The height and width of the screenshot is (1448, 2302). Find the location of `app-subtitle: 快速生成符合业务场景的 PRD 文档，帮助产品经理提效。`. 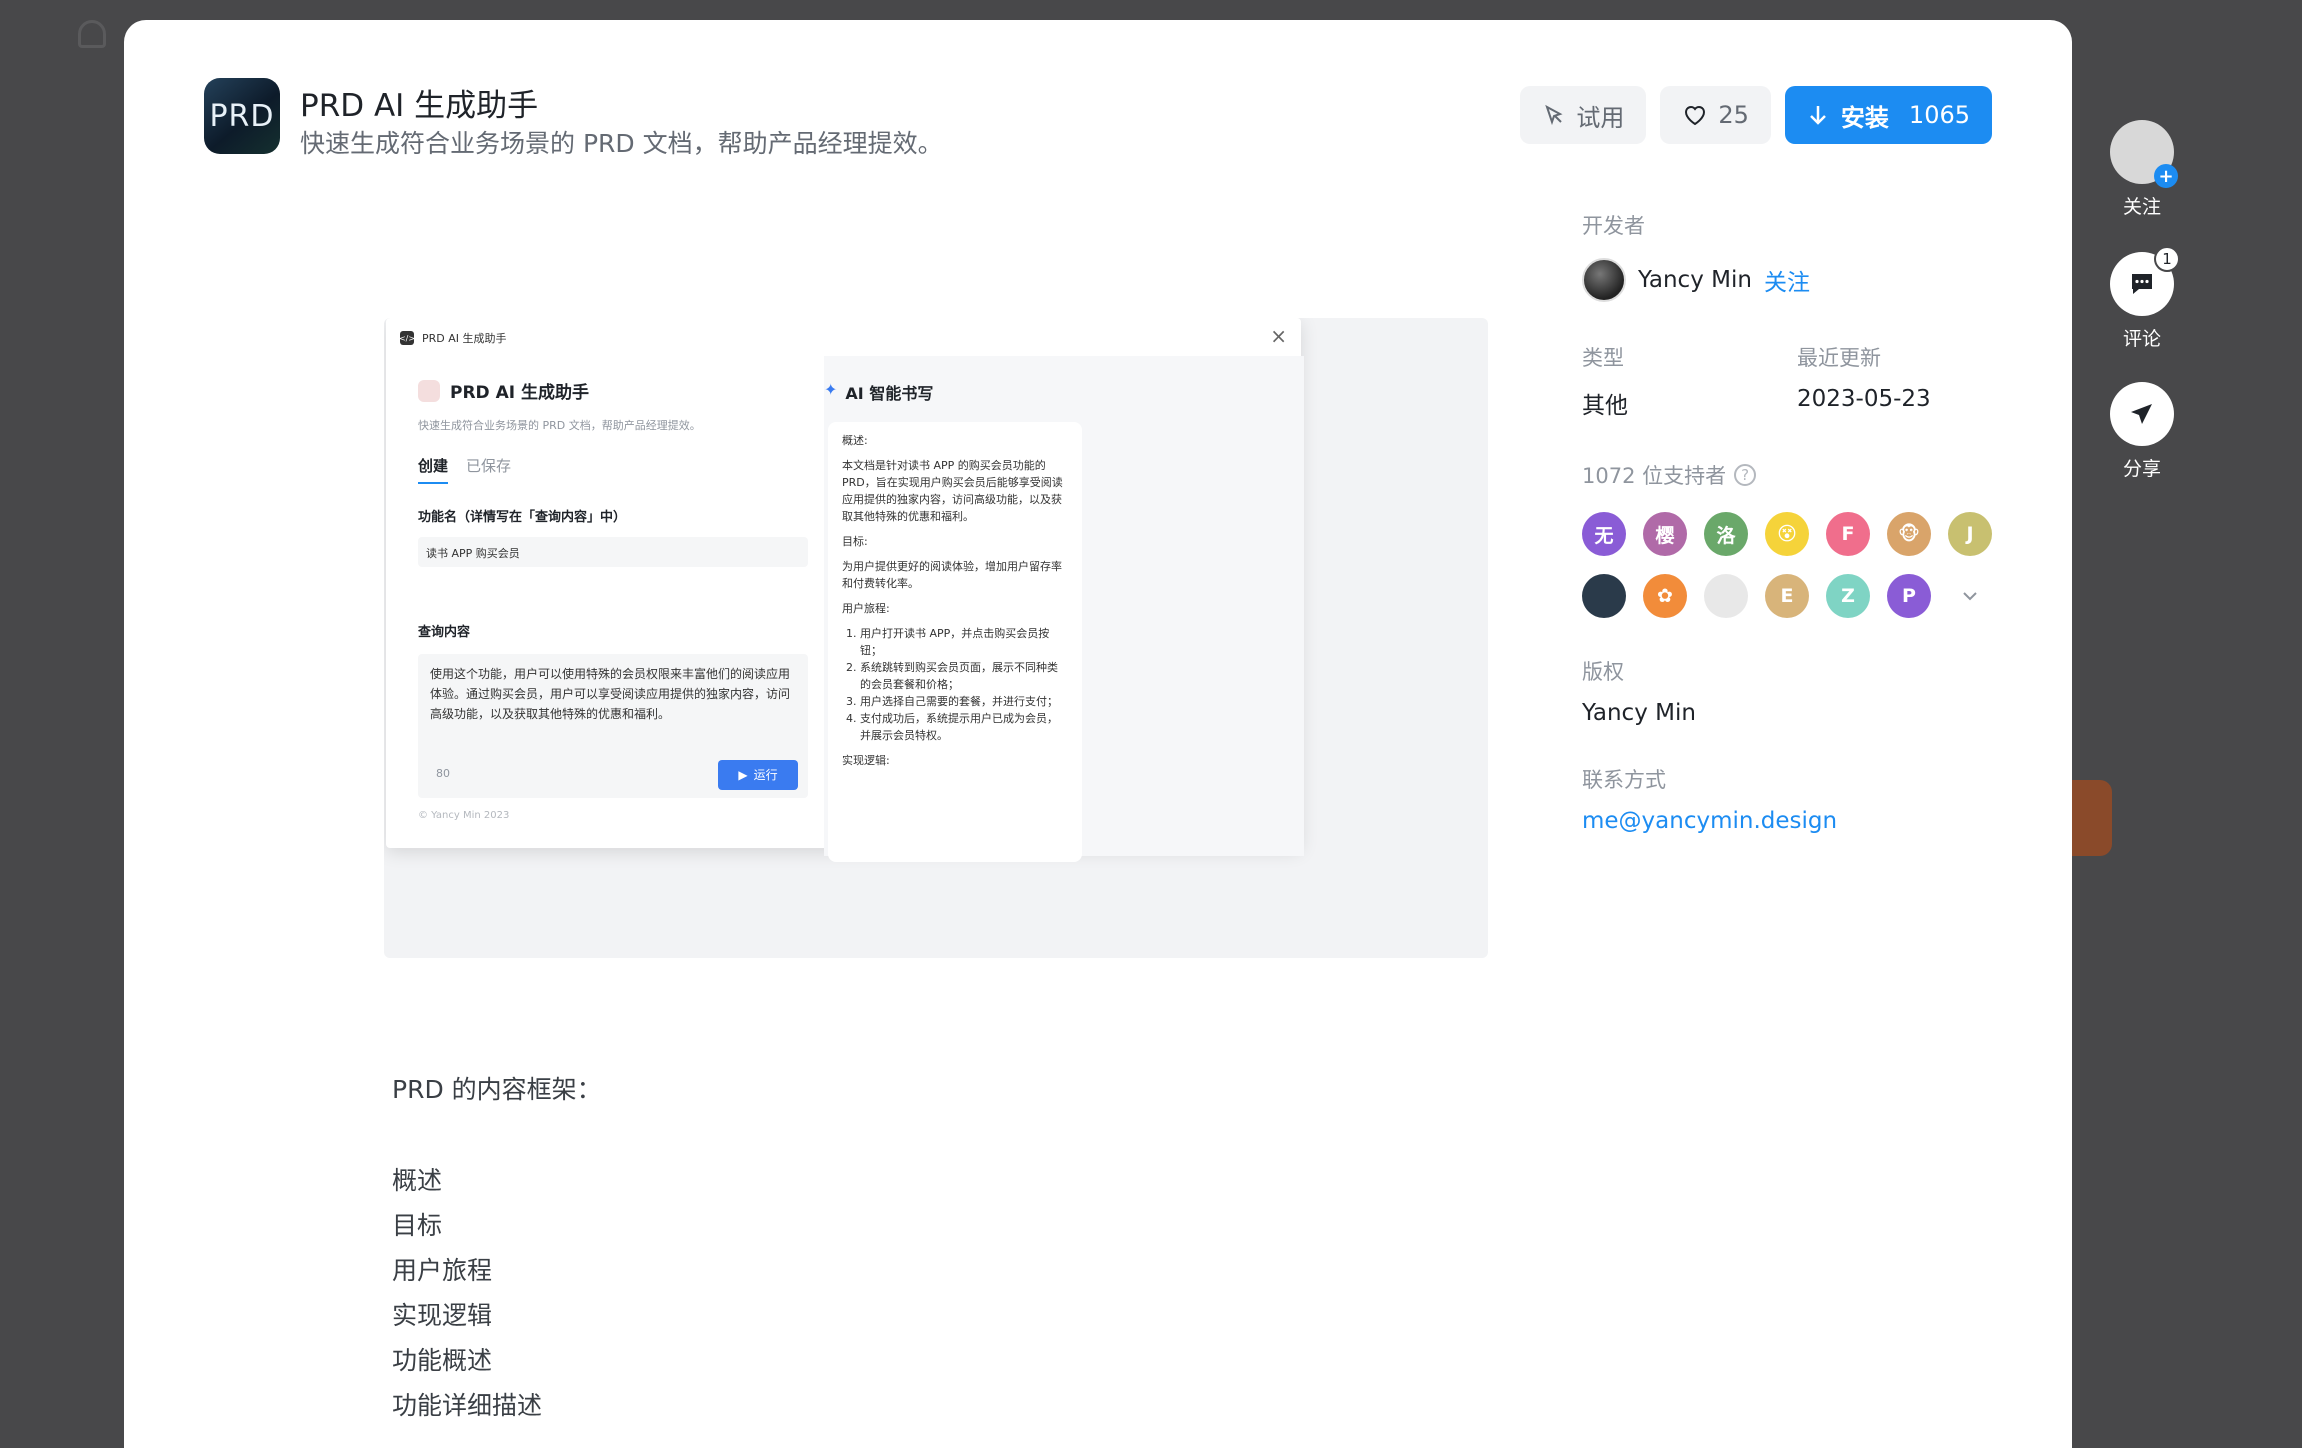

app-subtitle: 快速生成符合业务场景的 PRD 文档，帮助产品经理提效。 is located at coordinates (621, 143).